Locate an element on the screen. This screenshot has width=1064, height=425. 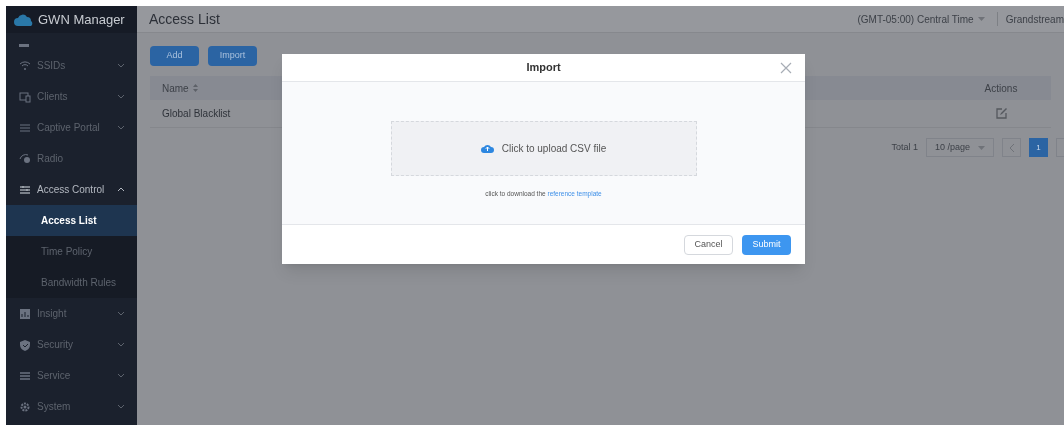
list-icon is located at coordinates (25, 127).